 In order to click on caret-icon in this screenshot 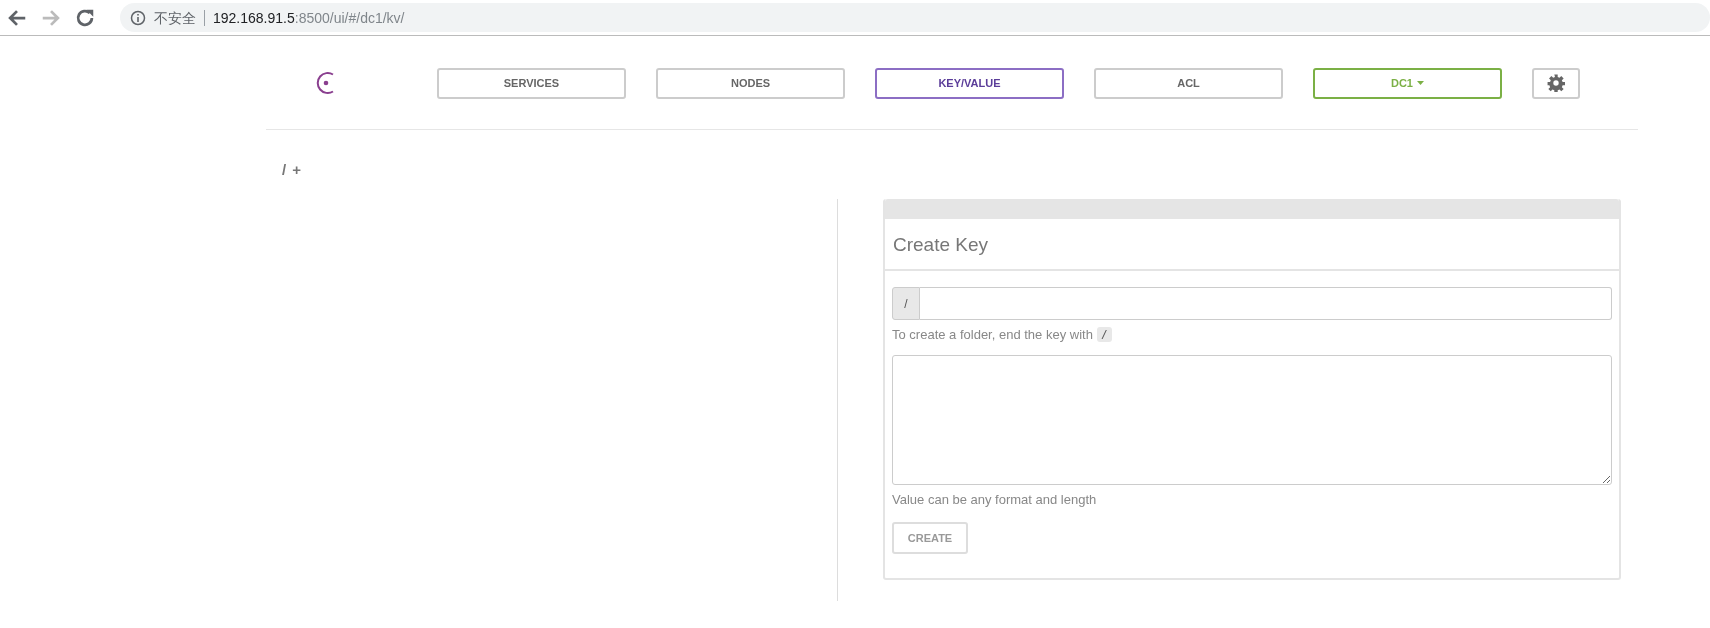, I will do `click(1420, 83)`.